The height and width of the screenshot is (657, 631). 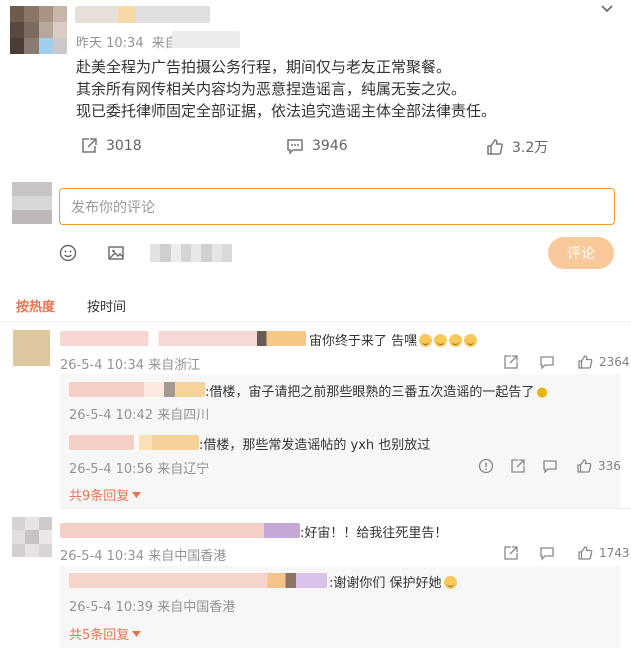 I want to click on comment-button: 3946, so click(x=317, y=146).